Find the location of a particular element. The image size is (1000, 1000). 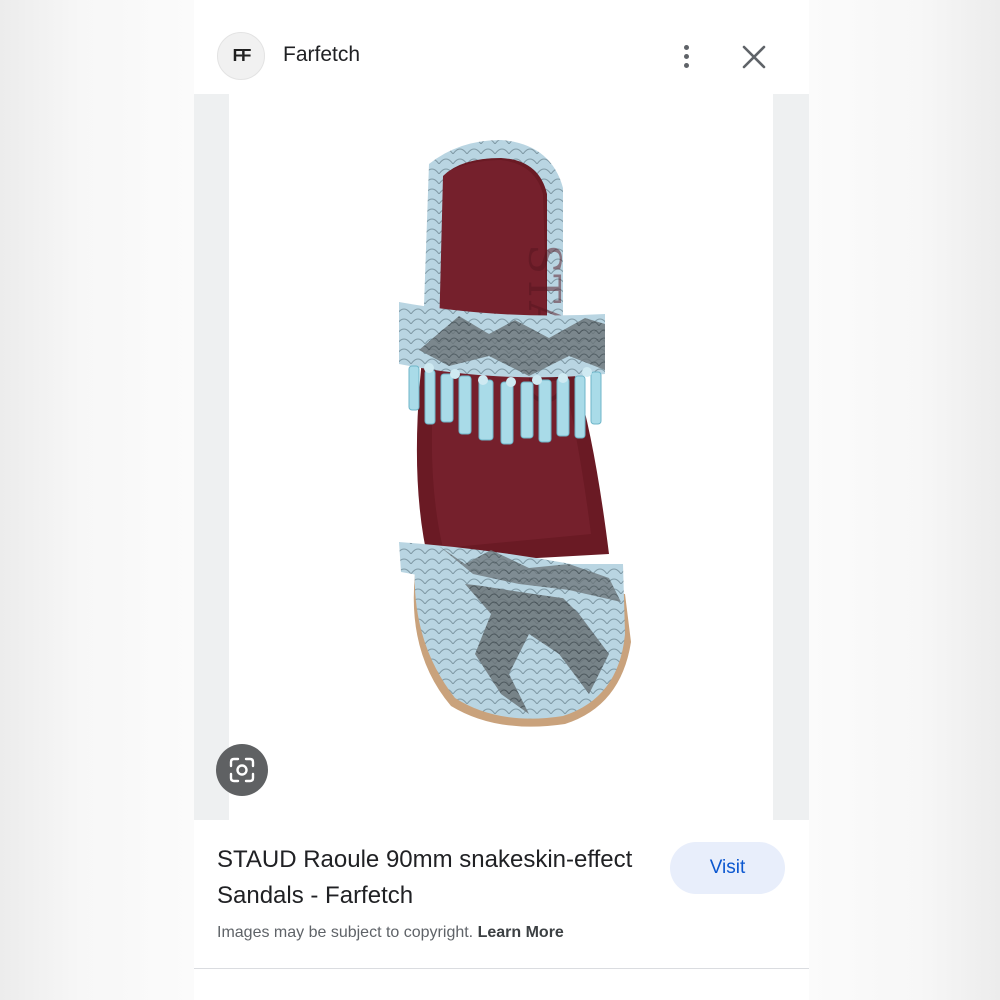

visit-button: Visit is located at coordinates (727, 868).